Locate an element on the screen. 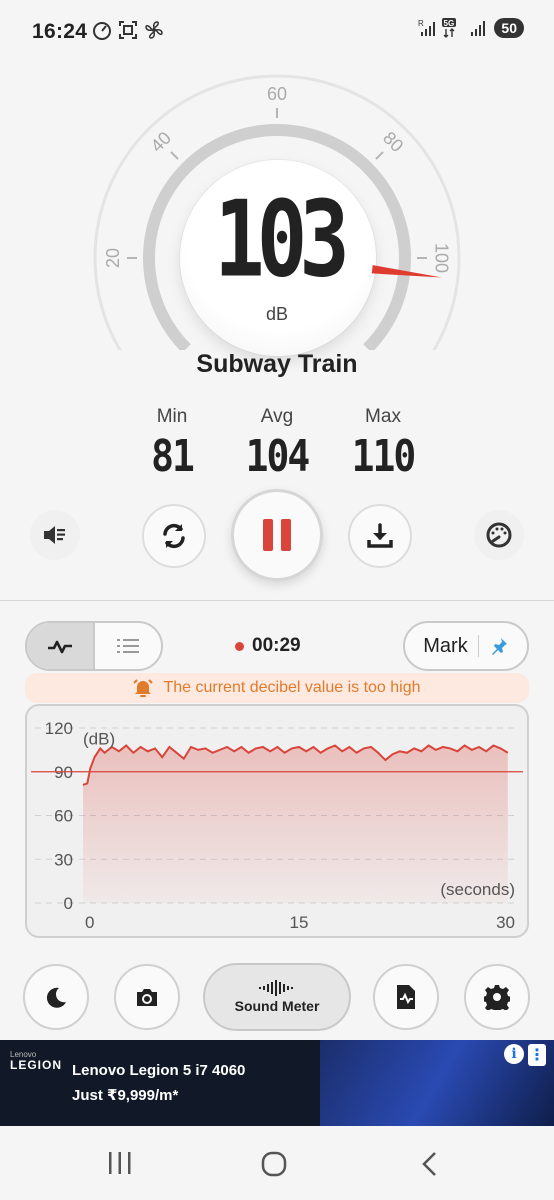  avg-label: Avg is located at coordinates (277, 416).